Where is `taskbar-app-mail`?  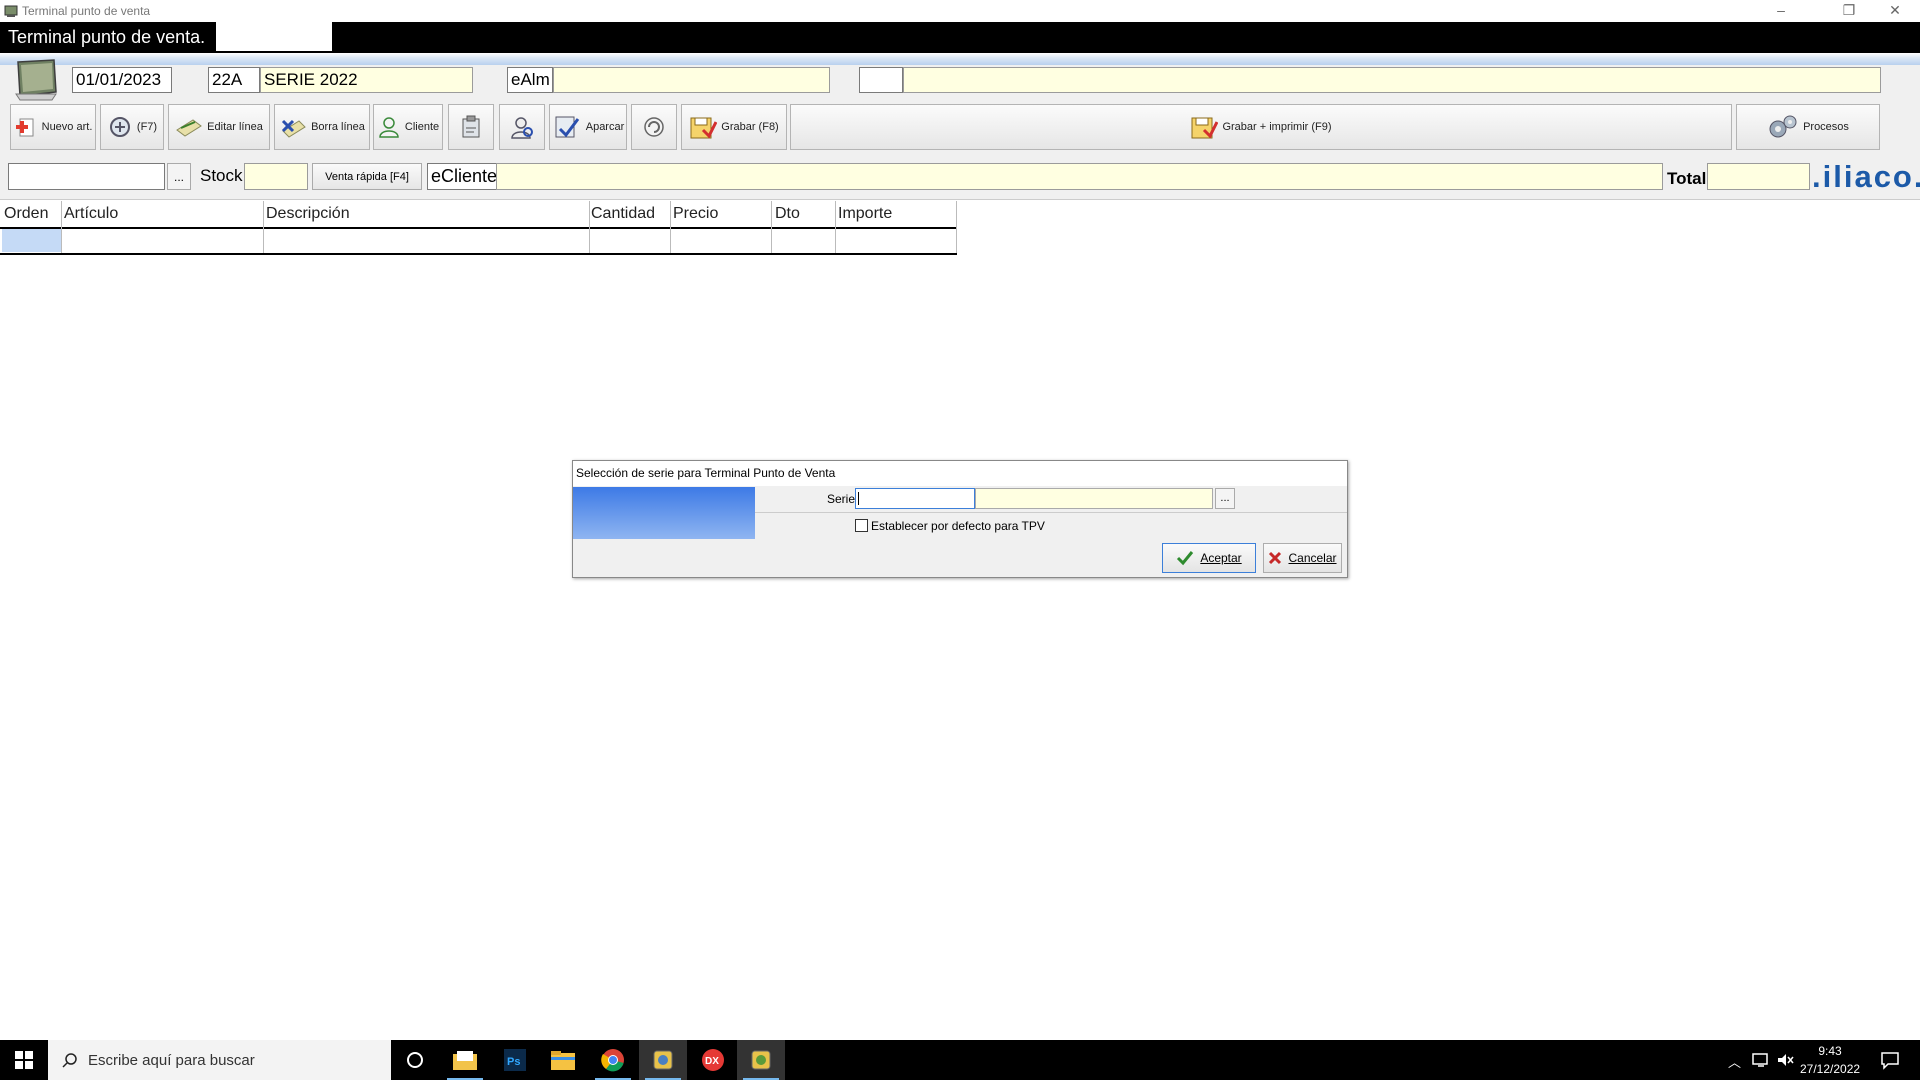 taskbar-app-mail is located at coordinates (465, 1060).